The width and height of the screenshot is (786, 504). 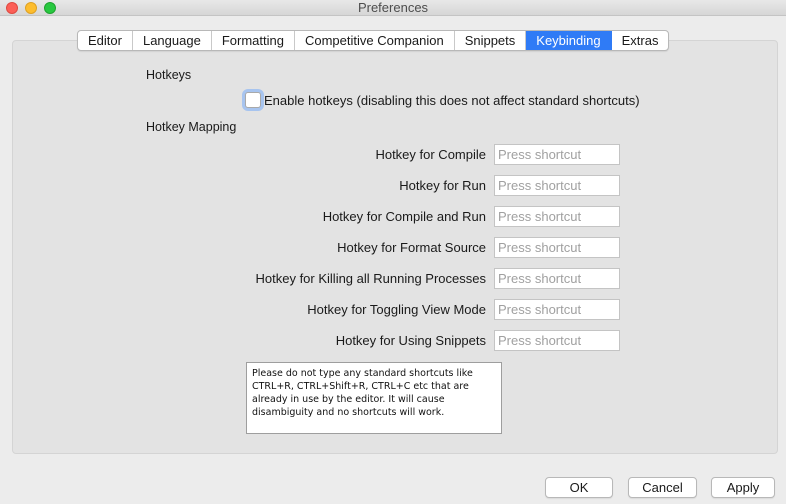 What do you see at coordinates (253, 100) in the screenshot?
I see `enable-hotkeys-checkbox` at bounding box center [253, 100].